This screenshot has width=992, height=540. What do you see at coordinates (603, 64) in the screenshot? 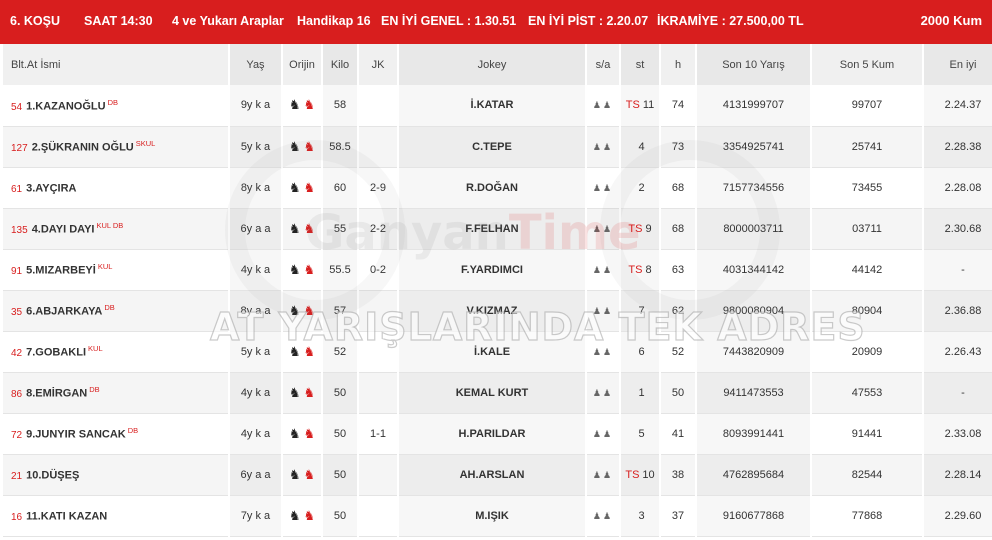
I see `col-sa-header: s/a` at bounding box center [603, 64].